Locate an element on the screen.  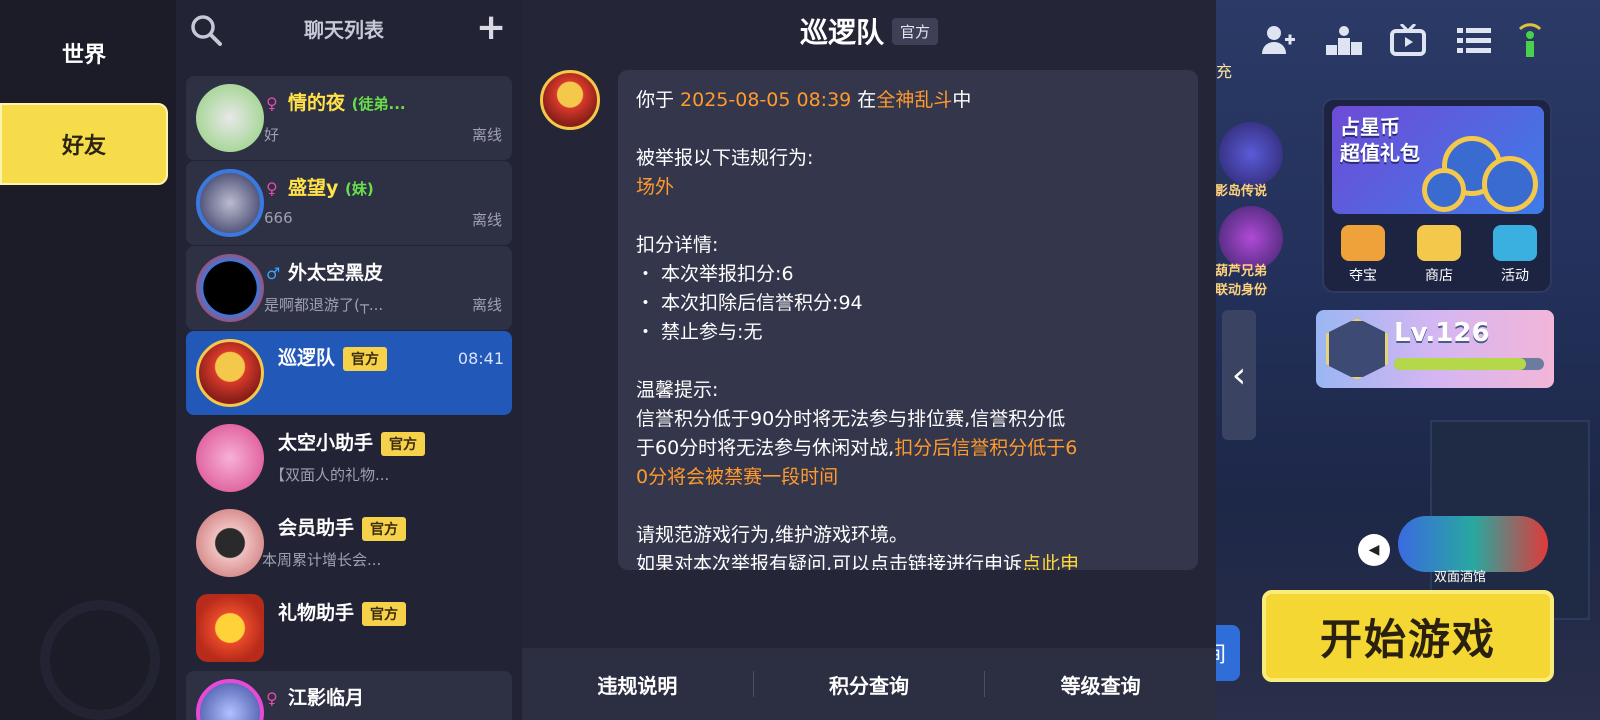
tab-world: 世界 is located at coordinates (84, 53).